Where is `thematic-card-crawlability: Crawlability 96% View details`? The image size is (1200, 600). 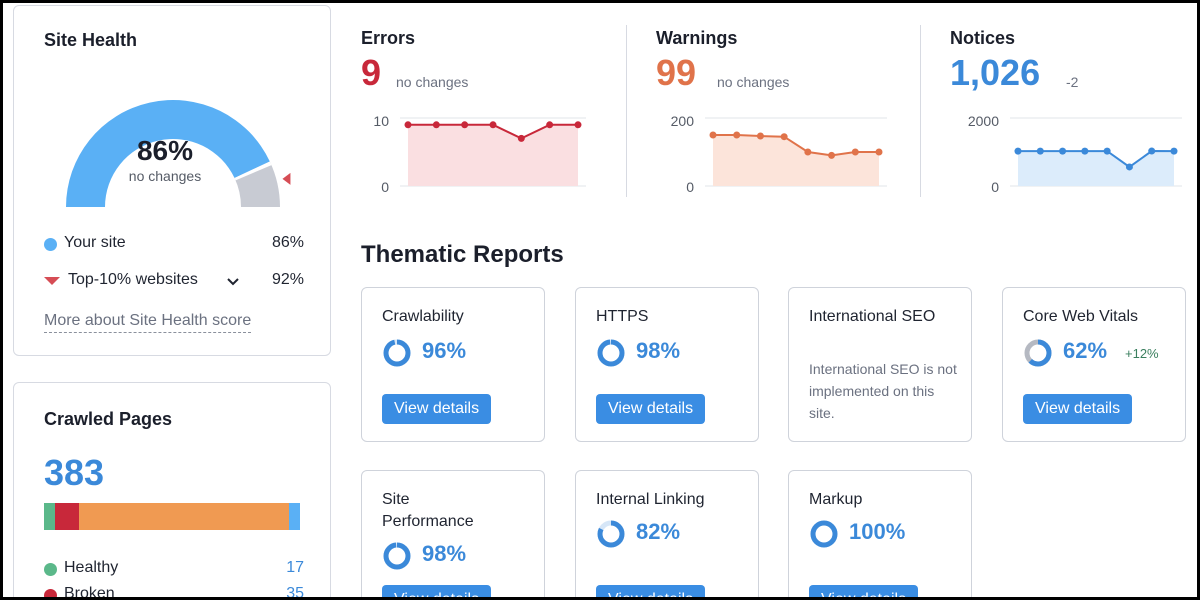 thematic-card-crawlability: Crawlability 96% View details is located at coordinates (453, 364).